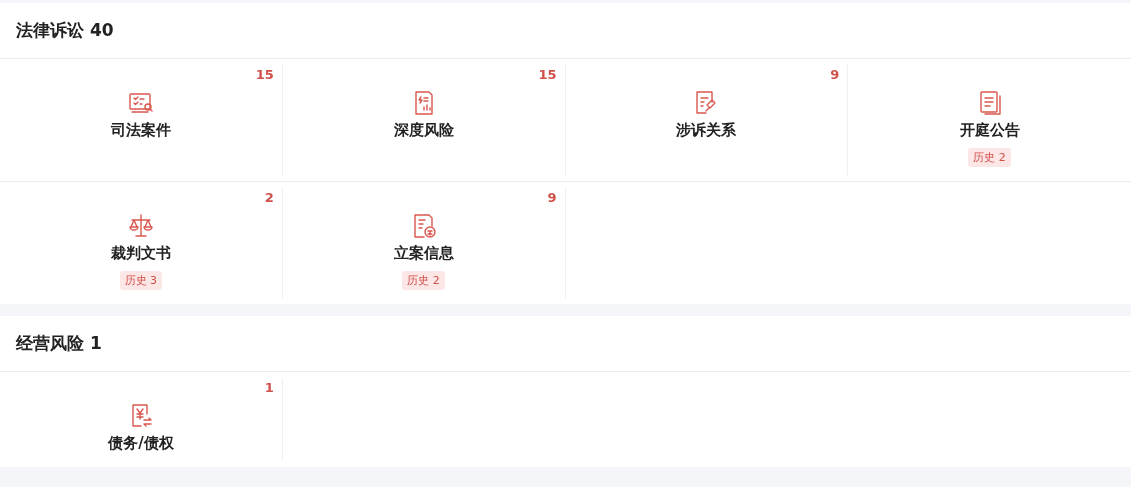 This screenshot has width=1131, height=487. What do you see at coordinates (141, 443) in the screenshot?
I see `tile-label: 债务/债权` at bounding box center [141, 443].